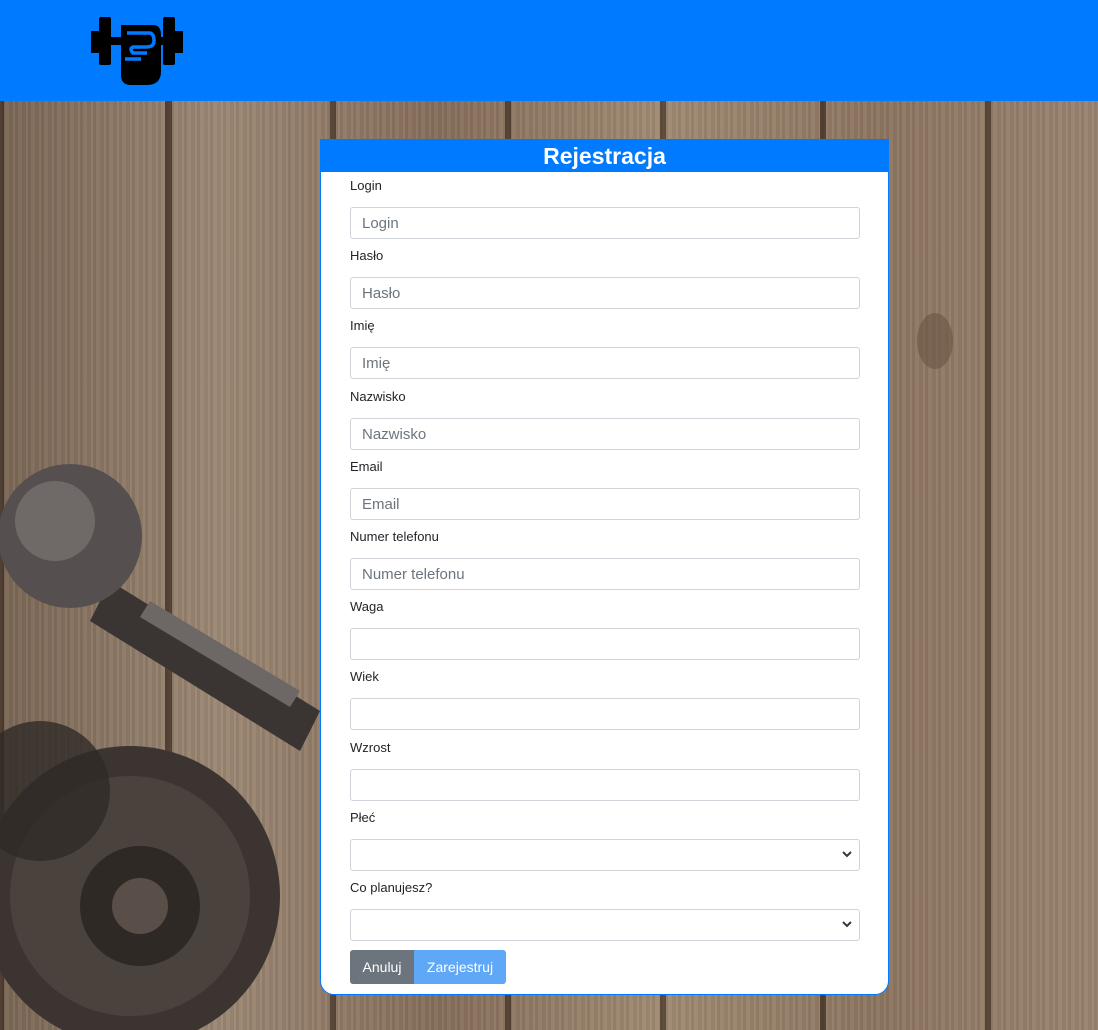 The image size is (1098, 1030). What do you see at coordinates (367, 606) in the screenshot?
I see `weight-label: Waga` at bounding box center [367, 606].